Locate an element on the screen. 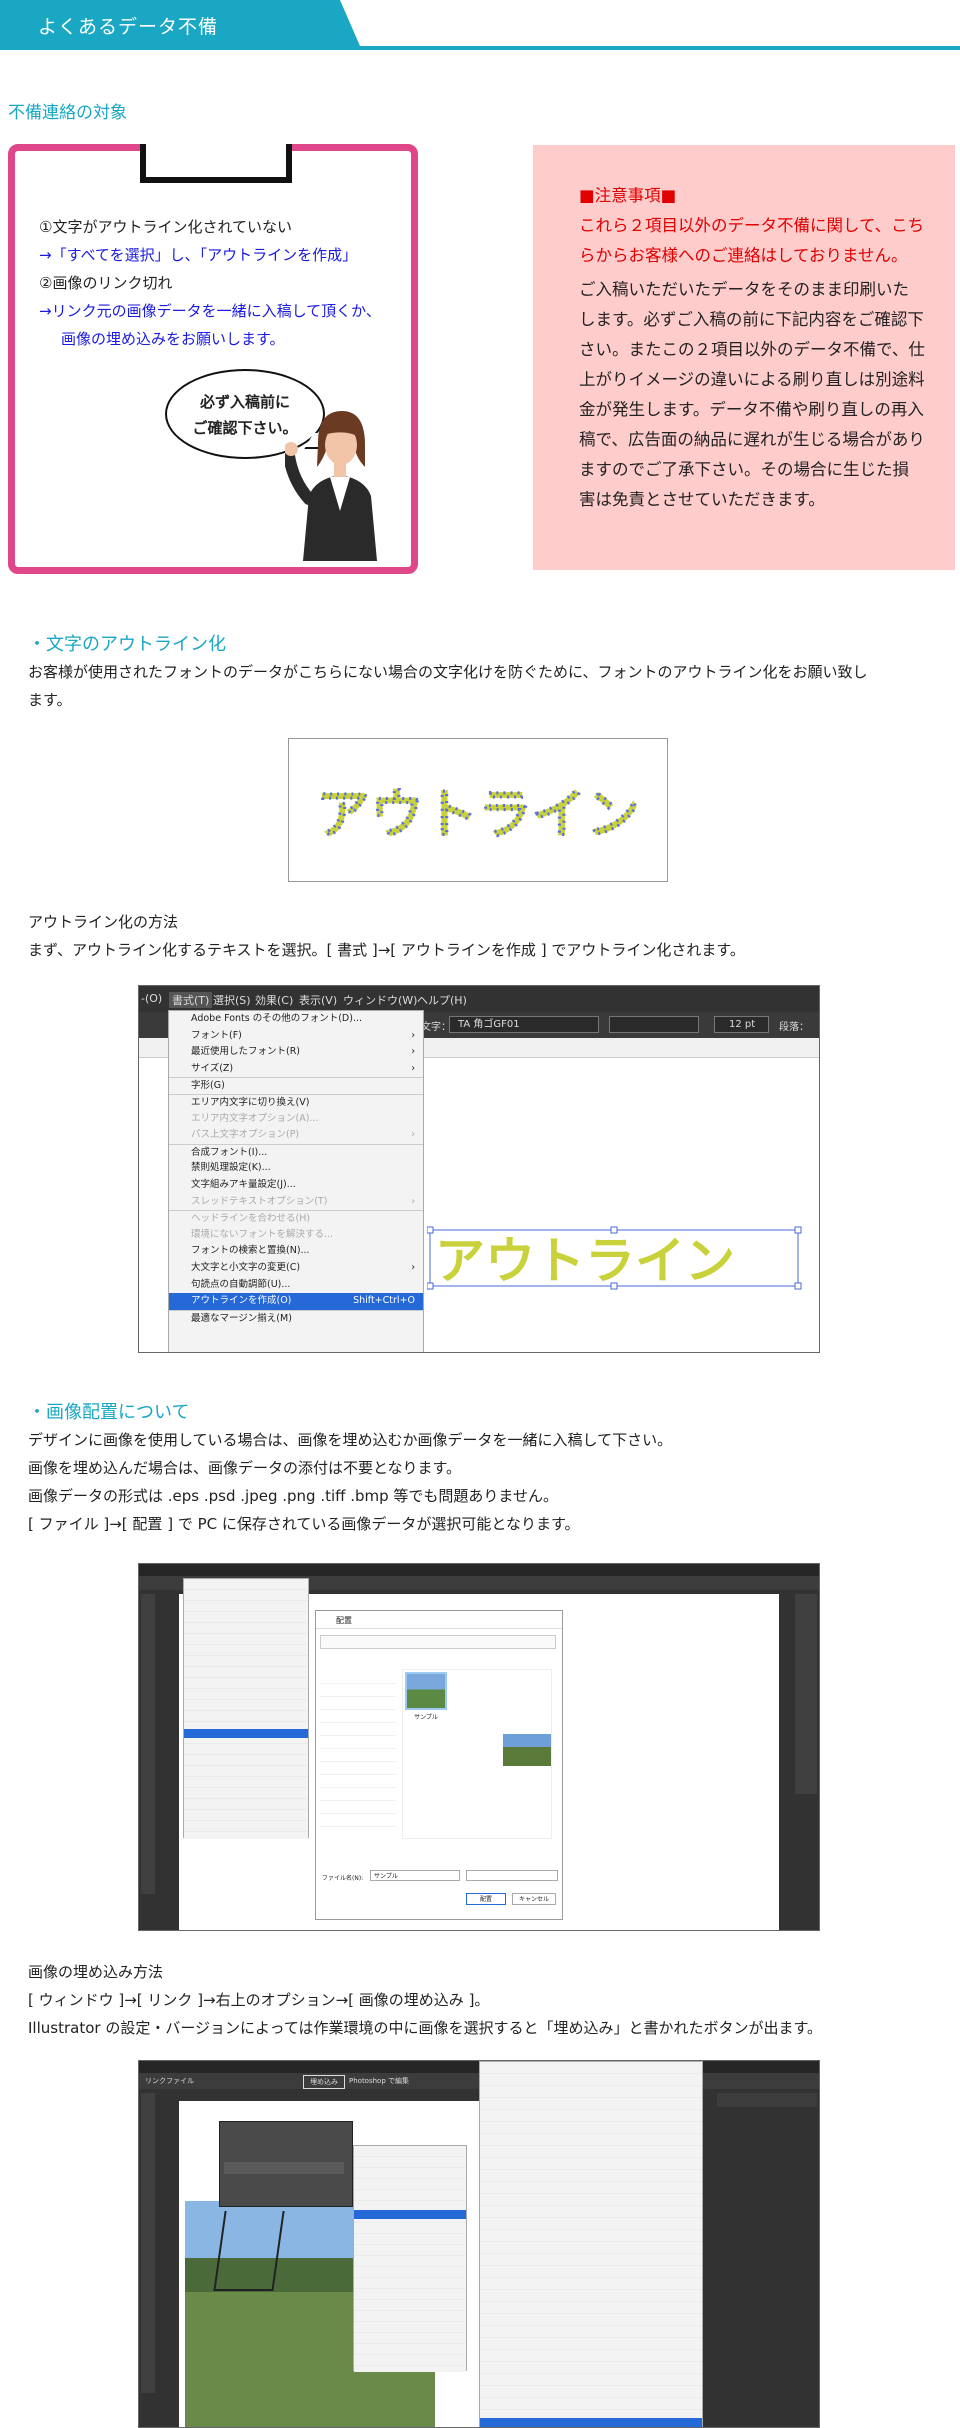  outline-sample-svg: アウトライン is located at coordinates (477, 814).